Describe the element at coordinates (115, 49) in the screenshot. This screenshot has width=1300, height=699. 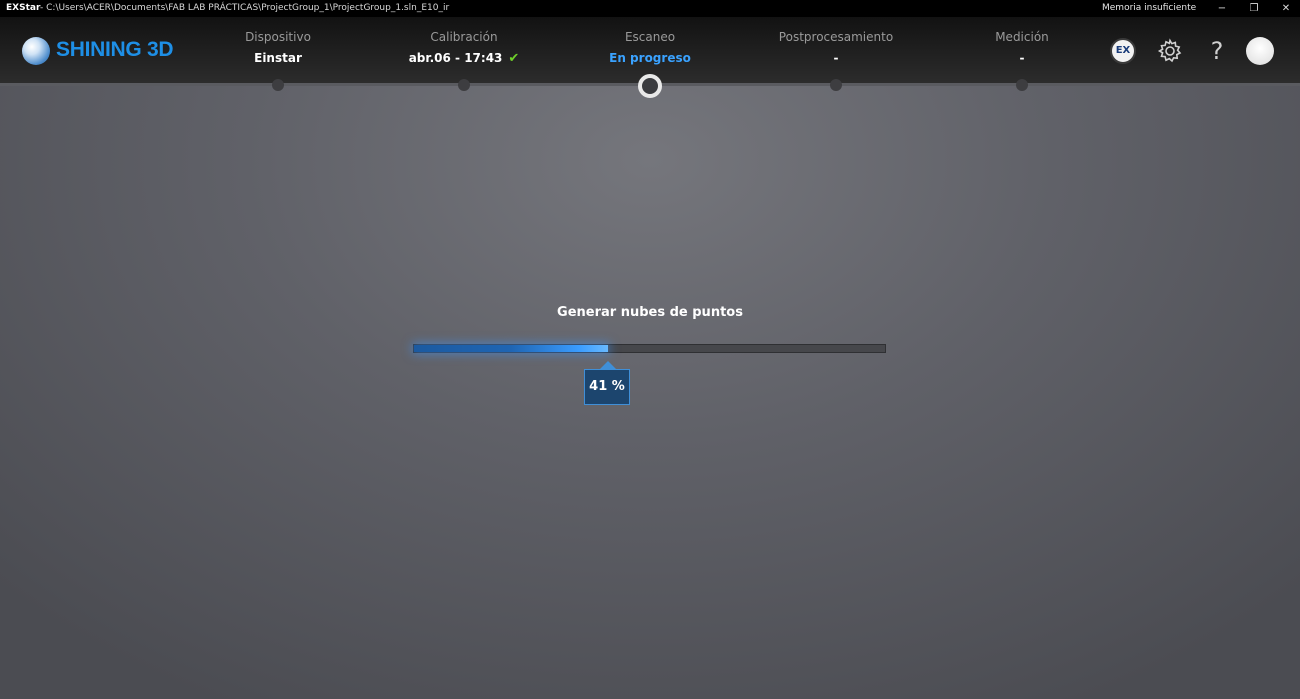
I see `logo-text: SHINING 3D` at that location.